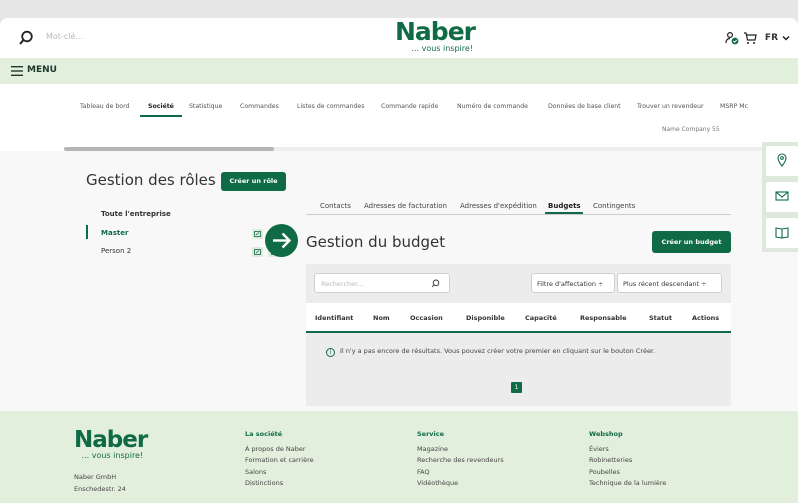 The image size is (798, 503). Describe the element at coordinates (757, 38) in the screenshot. I see `header-actions: FR` at that location.